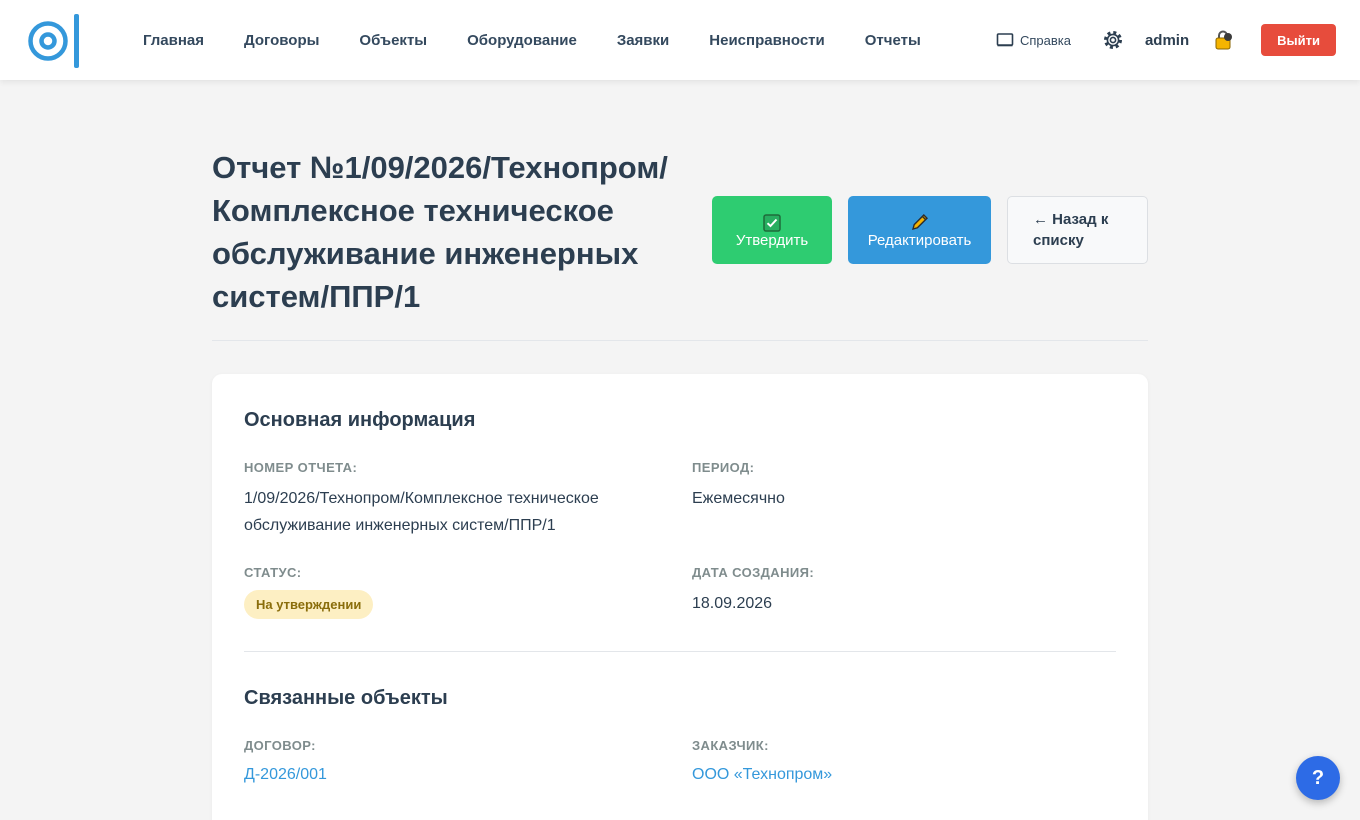 This screenshot has height=820, width=1360. Describe the element at coordinates (393, 40) in the screenshot. I see `nav-item-objects: Объекты` at that location.